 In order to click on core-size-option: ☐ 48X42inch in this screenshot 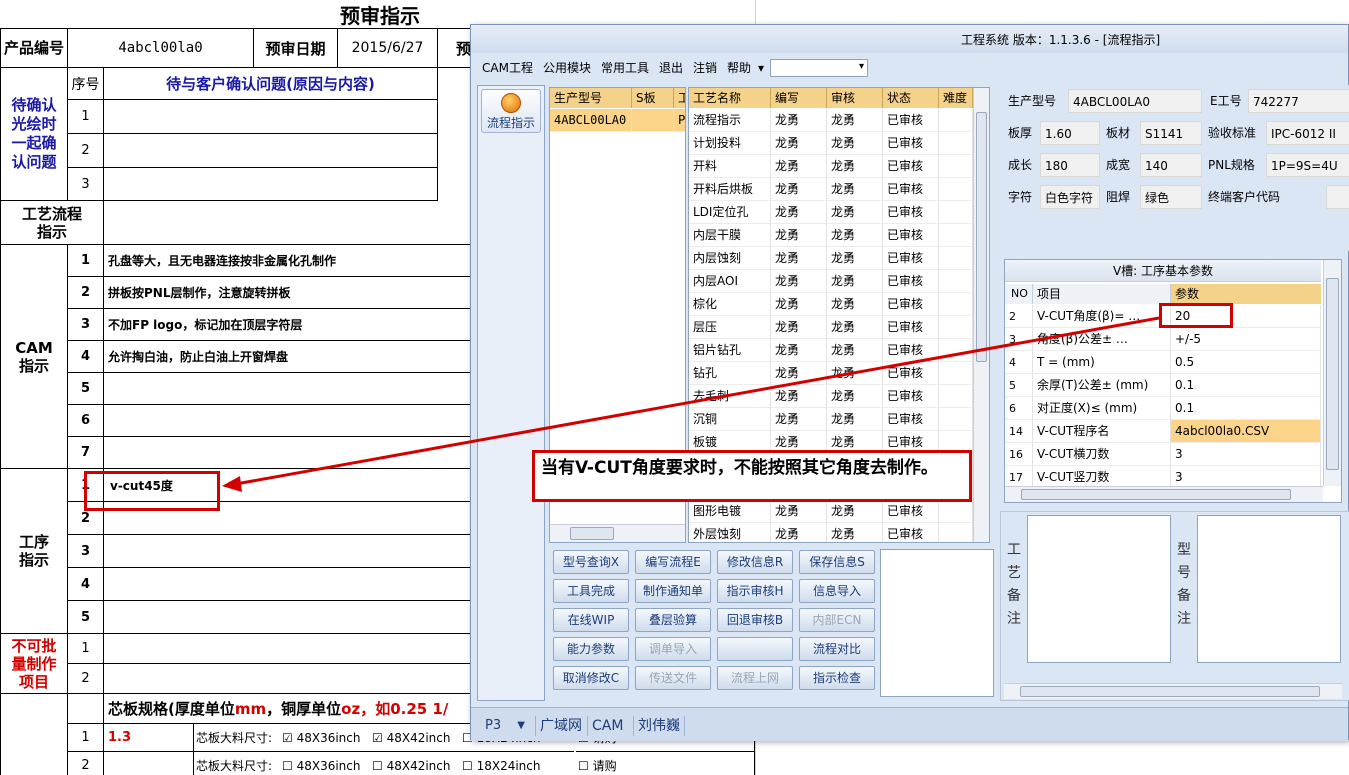, I will do `click(417, 763)`.